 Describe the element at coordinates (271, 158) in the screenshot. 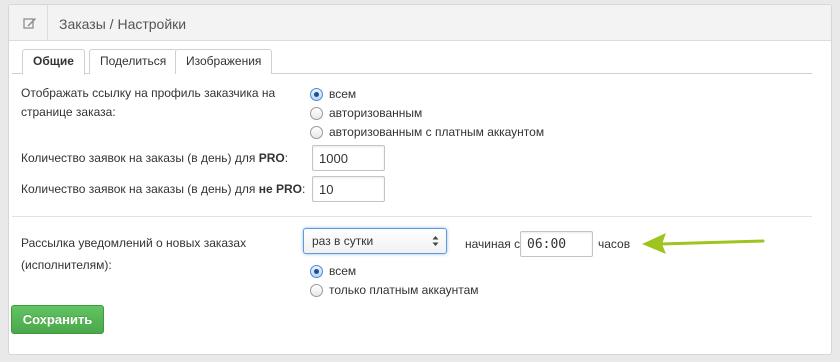

I see `pro-limit-label-bold: PRO` at that location.